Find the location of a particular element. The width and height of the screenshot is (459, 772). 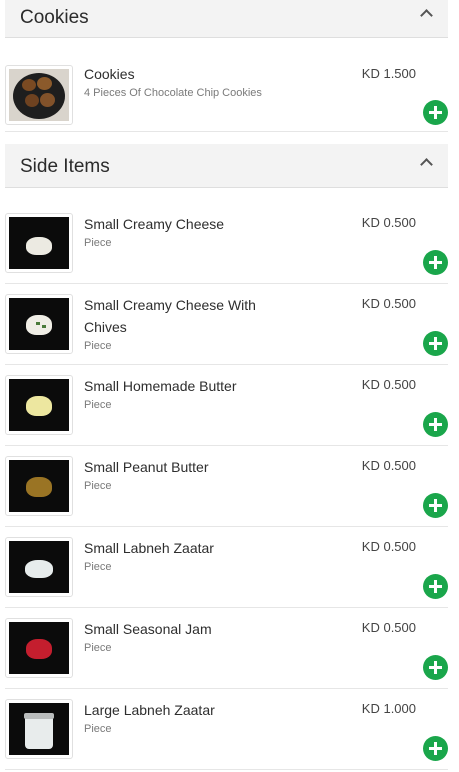

menu-item: Large Labneh Zaatar Piece KD 1.000 is located at coordinates (226, 734).